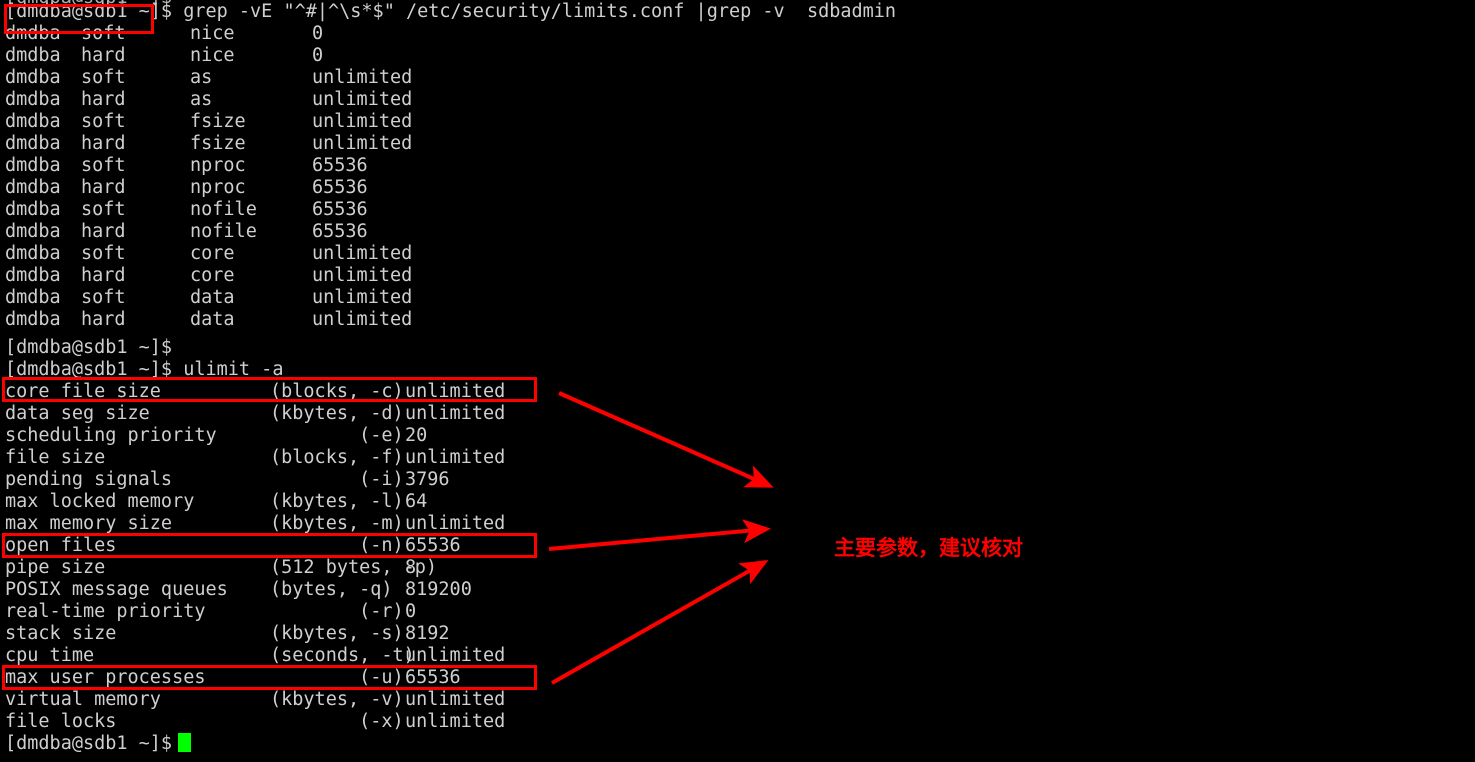 This screenshot has width=1475, height=762. What do you see at coordinates (210, 612) in the screenshot?
I see `ulimit-row: real-time priority (-r)0` at bounding box center [210, 612].